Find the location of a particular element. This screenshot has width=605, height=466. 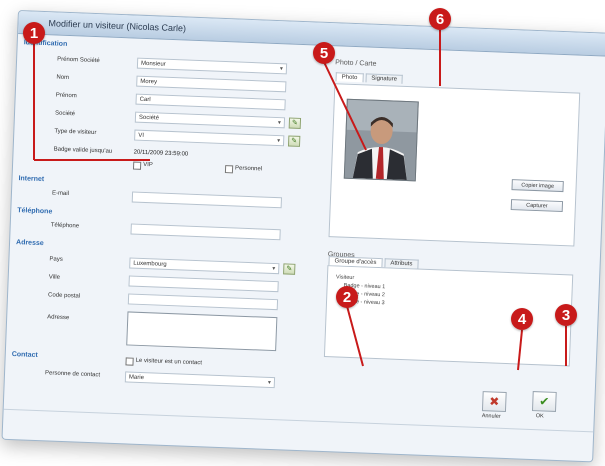

date-value: 20/11/2009 23:59:00 is located at coordinates (161, 153).